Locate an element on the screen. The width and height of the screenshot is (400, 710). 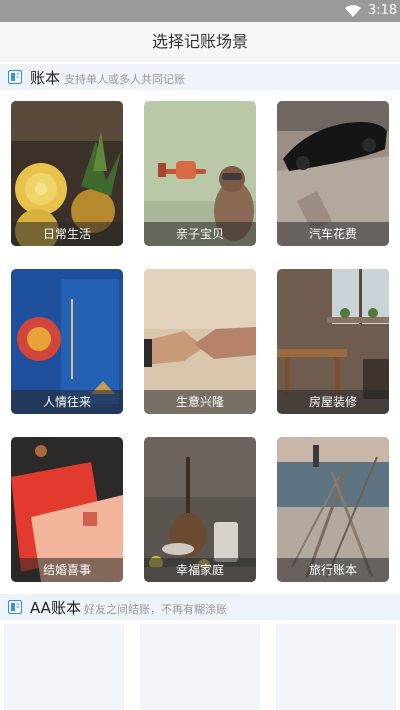
scene-card-daily-life: 日常生活 is located at coordinates (67, 173).